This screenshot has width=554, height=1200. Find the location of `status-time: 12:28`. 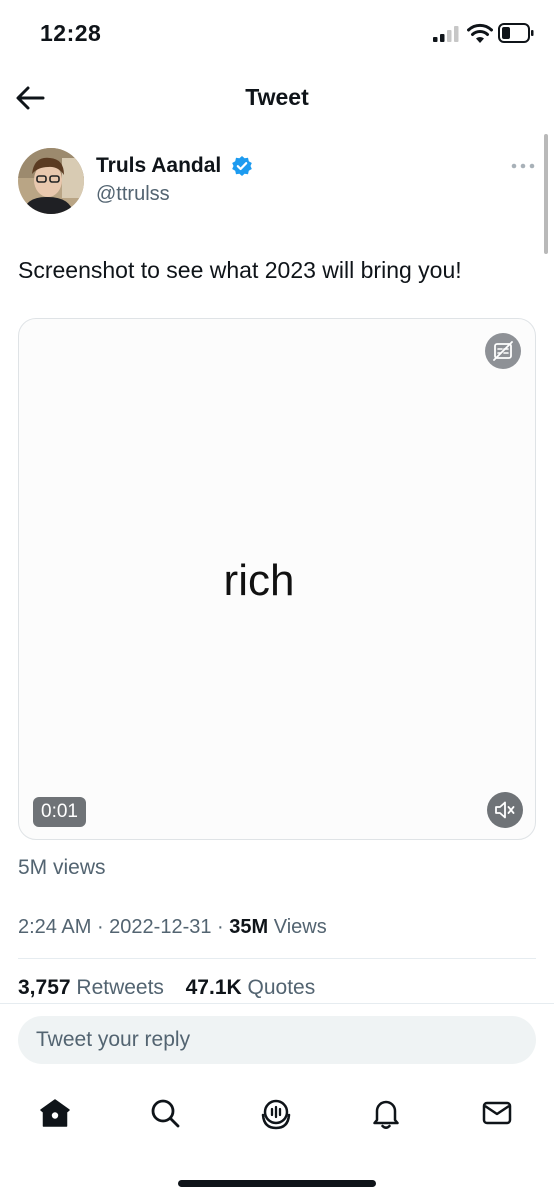

status-time: 12:28 is located at coordinates (71, 33).